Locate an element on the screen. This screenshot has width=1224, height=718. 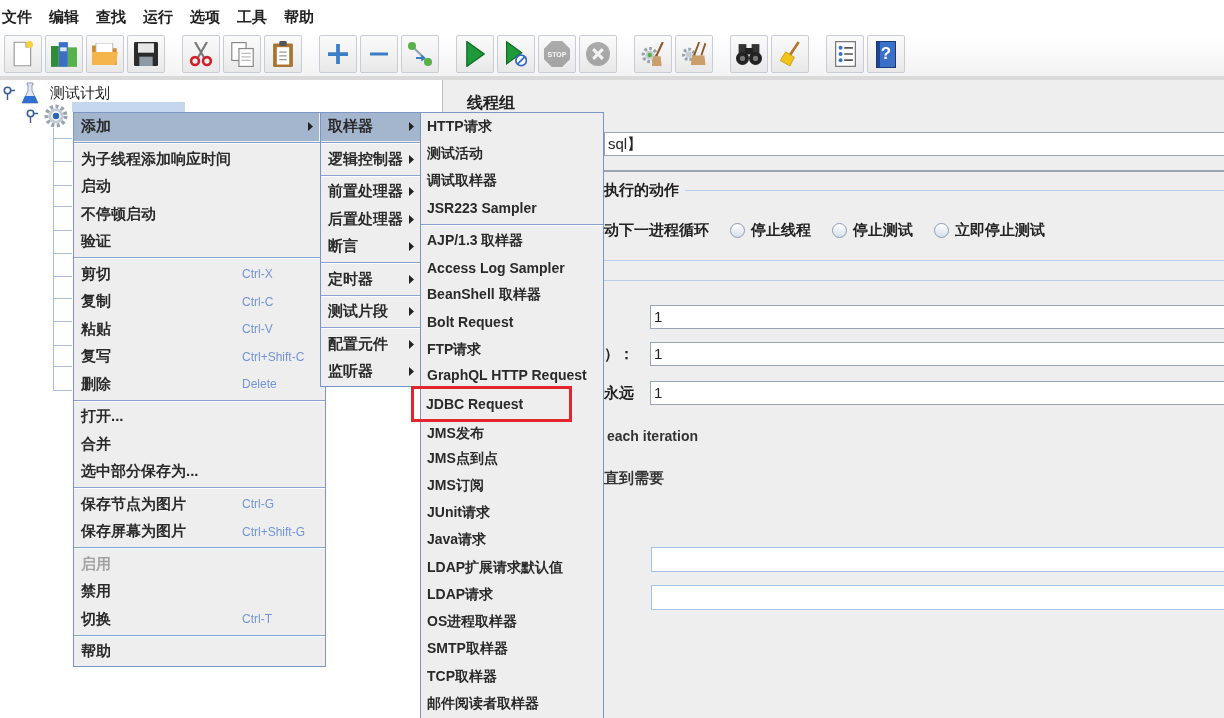
menu-item: 逻辑控制器 is located at coordinates (370, 159).